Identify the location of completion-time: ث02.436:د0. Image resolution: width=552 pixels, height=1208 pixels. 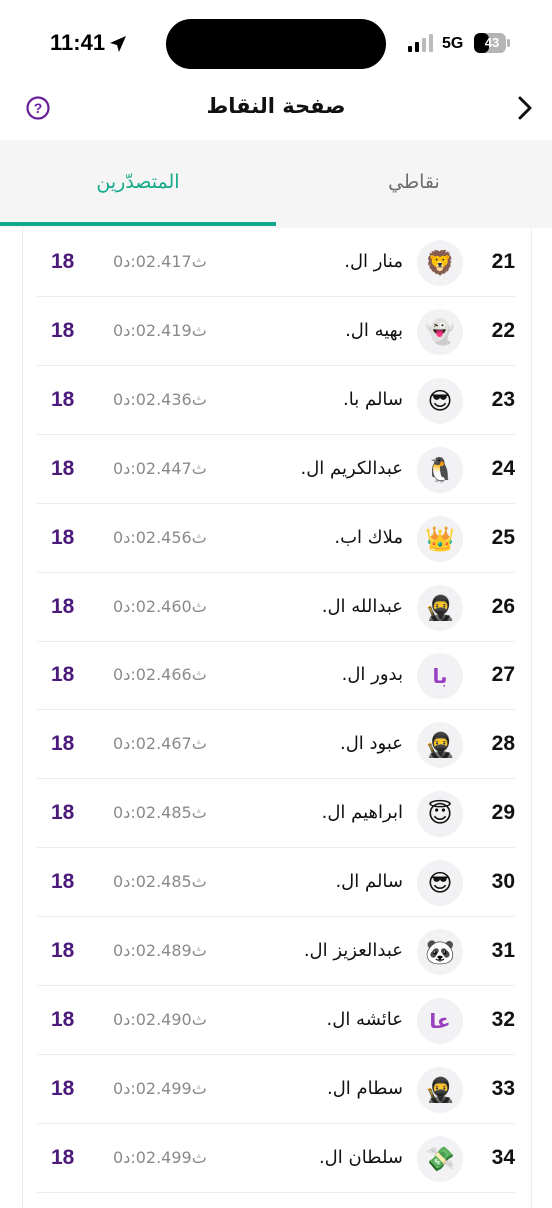
(160, 399).